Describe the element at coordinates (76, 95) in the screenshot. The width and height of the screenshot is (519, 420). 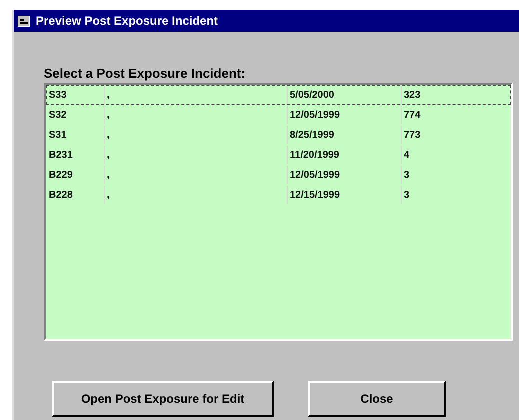
I see `list-cell: S33` at that location.